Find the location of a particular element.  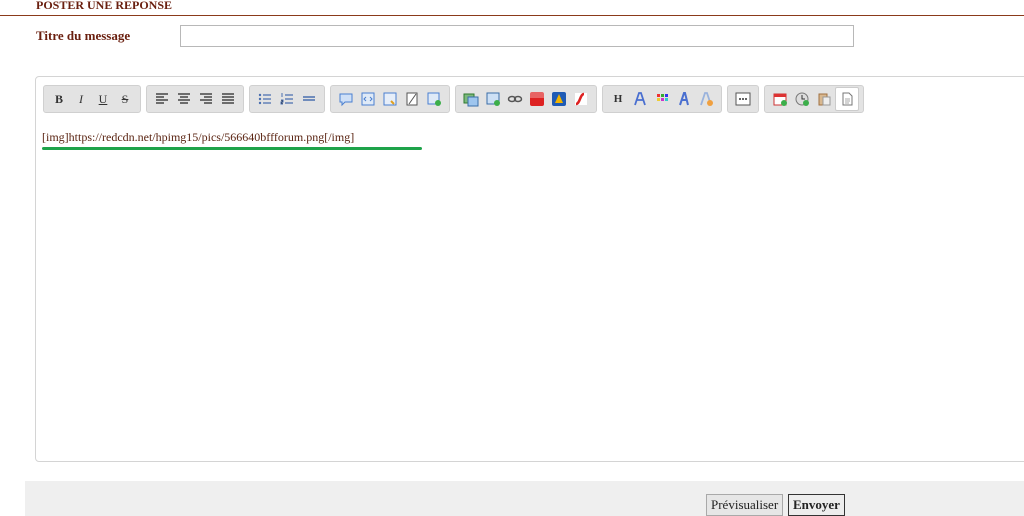

table-button is located at coordinates (434, 99).